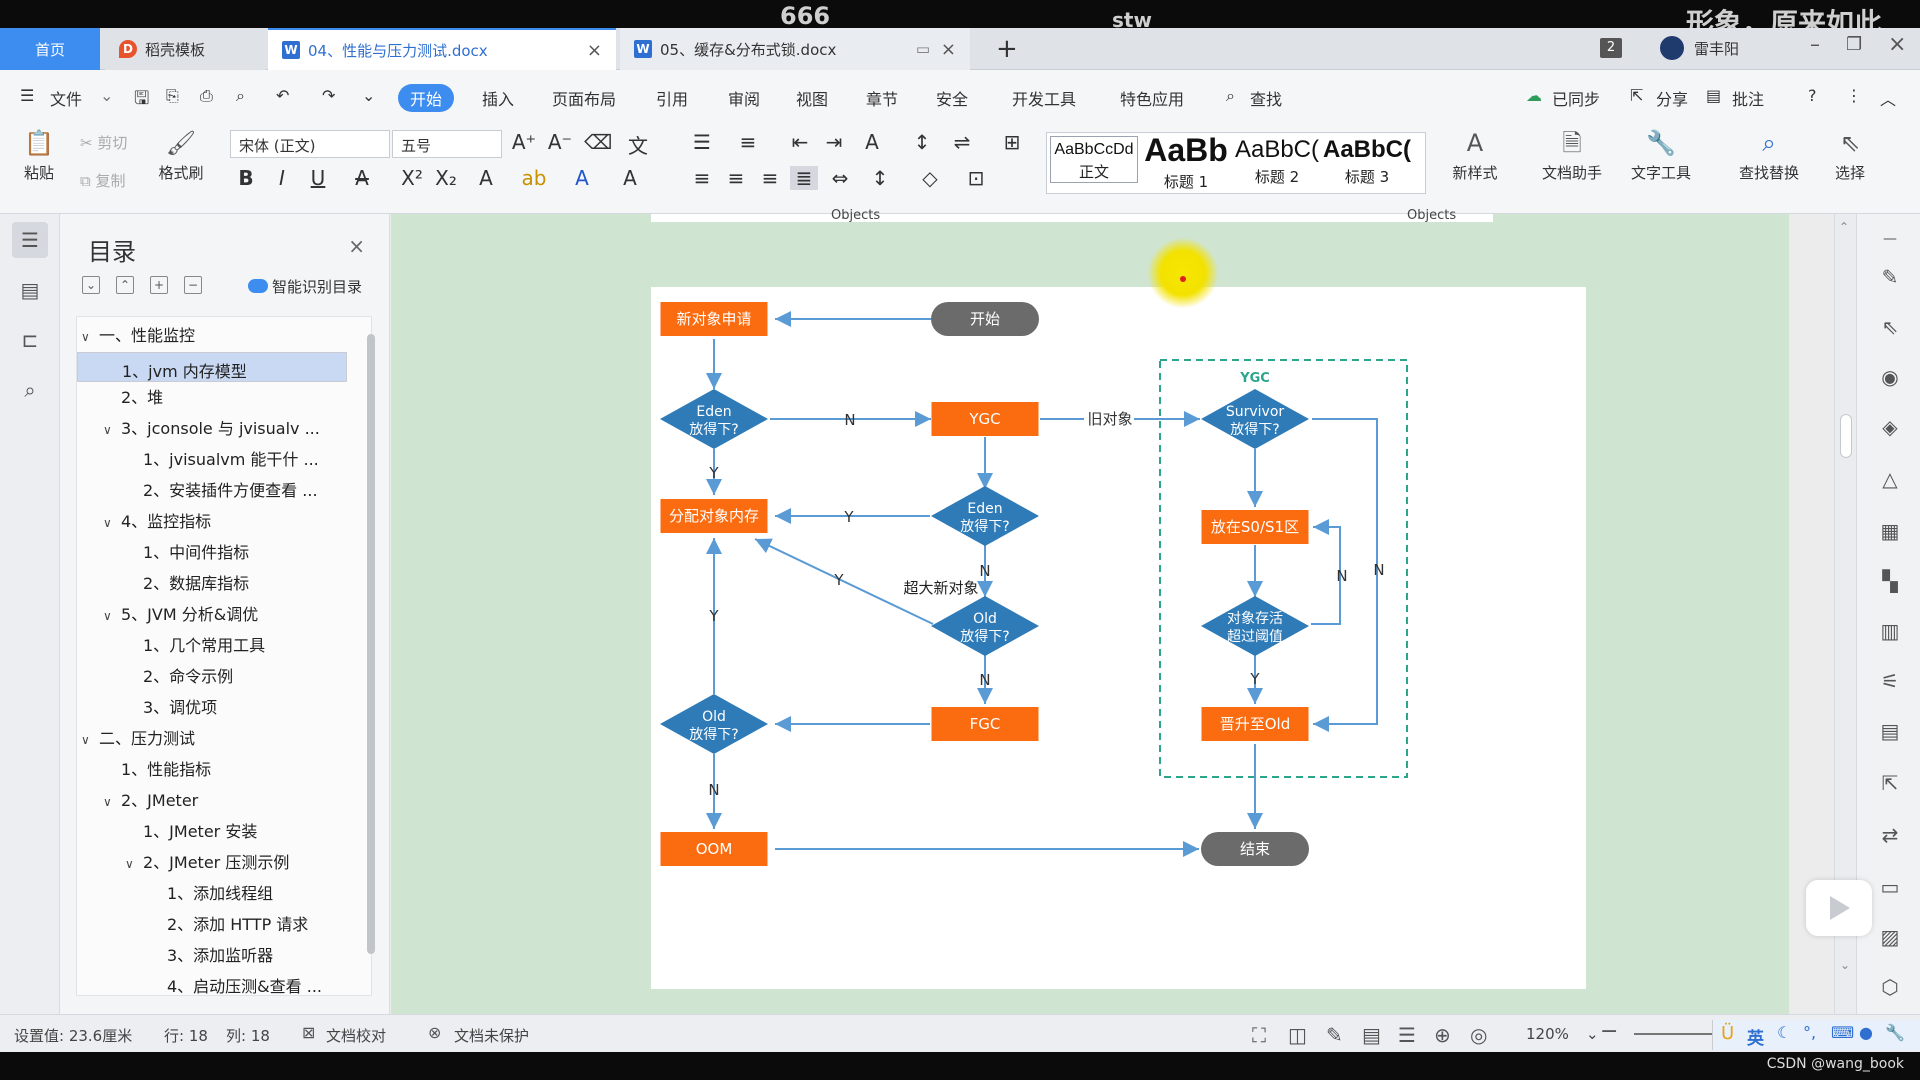  What do you see at coordinates (1371, 1035) in the screenshot?
I see `page-view-icon: ▤` at bounding box center [1371, 1035].